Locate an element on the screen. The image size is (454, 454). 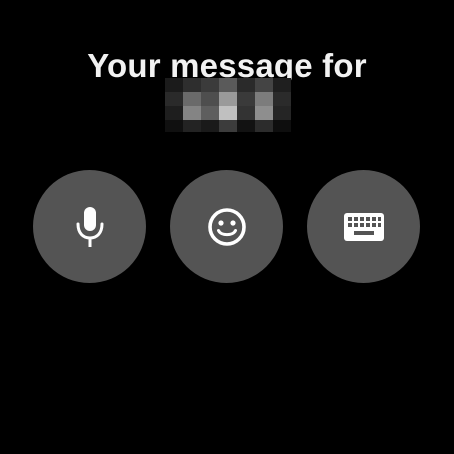
emoji-button is located at coordinates (226, 226).